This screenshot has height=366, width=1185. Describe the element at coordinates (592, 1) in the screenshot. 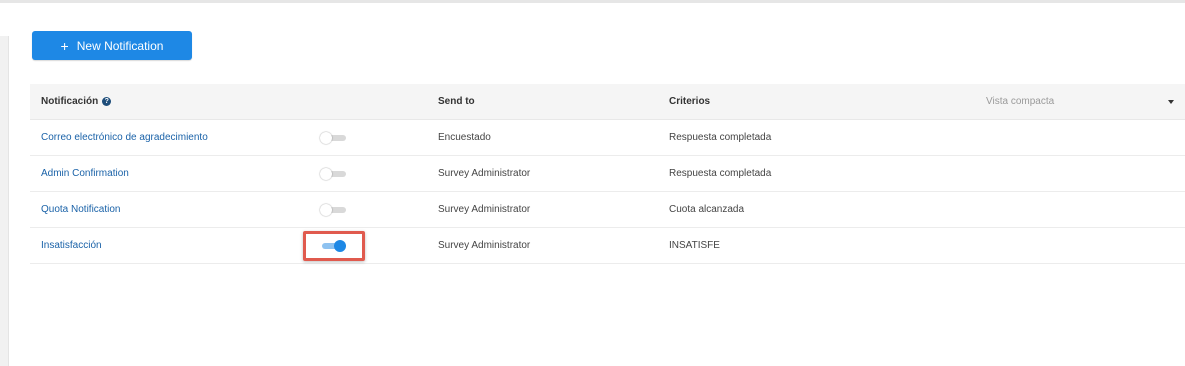

I see `top-border` at that location.